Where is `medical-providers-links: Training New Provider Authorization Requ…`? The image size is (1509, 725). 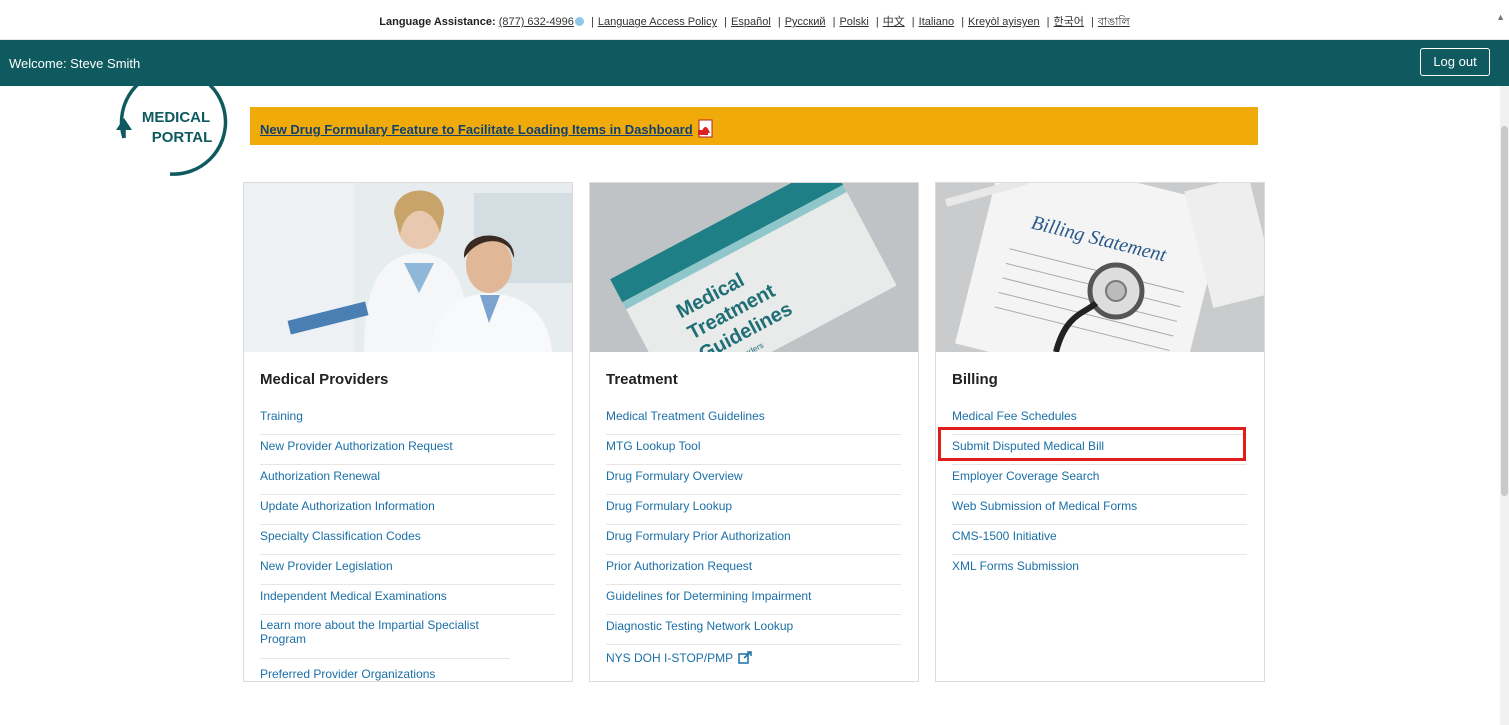 medical-providers-links: Training New Provider Authorization Requ… is located at coordinates (407, 547).